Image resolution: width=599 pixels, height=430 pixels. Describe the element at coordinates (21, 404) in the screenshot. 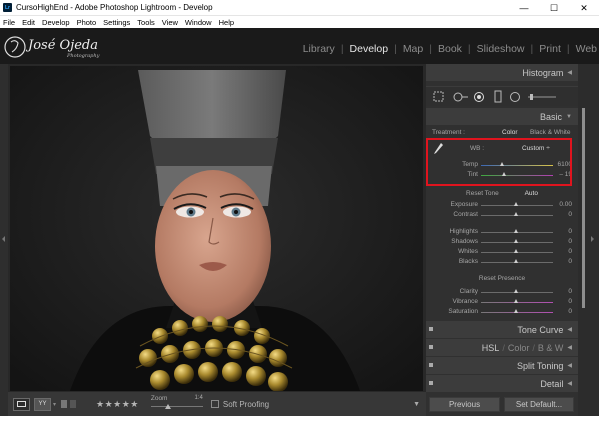

I see `loupe-view-button` at that location.